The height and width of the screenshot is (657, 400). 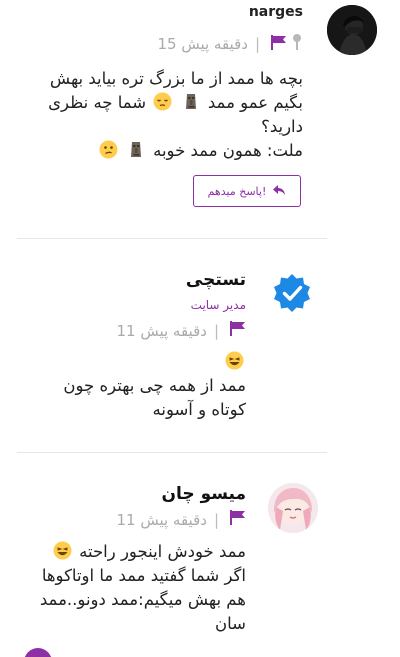 What do you see at coordinates (293, 508) in the screenshot?
I see `anime-girl-avatar` at bounding box center [293, 508].